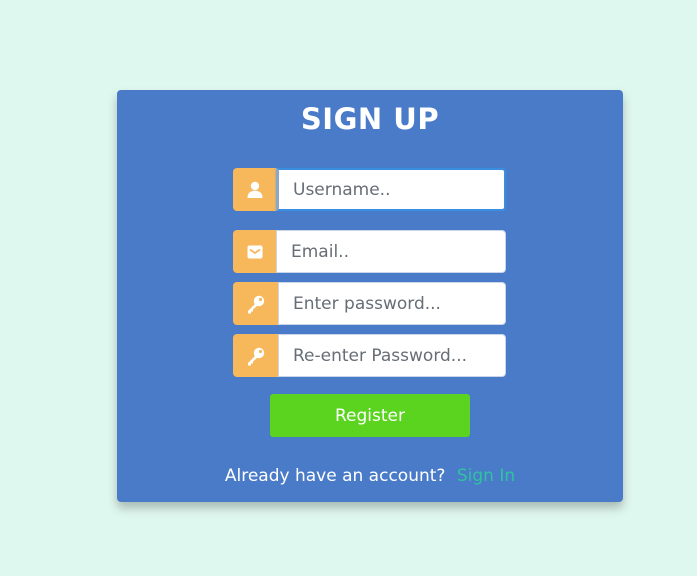  I want to click on email-field, so click(369, 251).